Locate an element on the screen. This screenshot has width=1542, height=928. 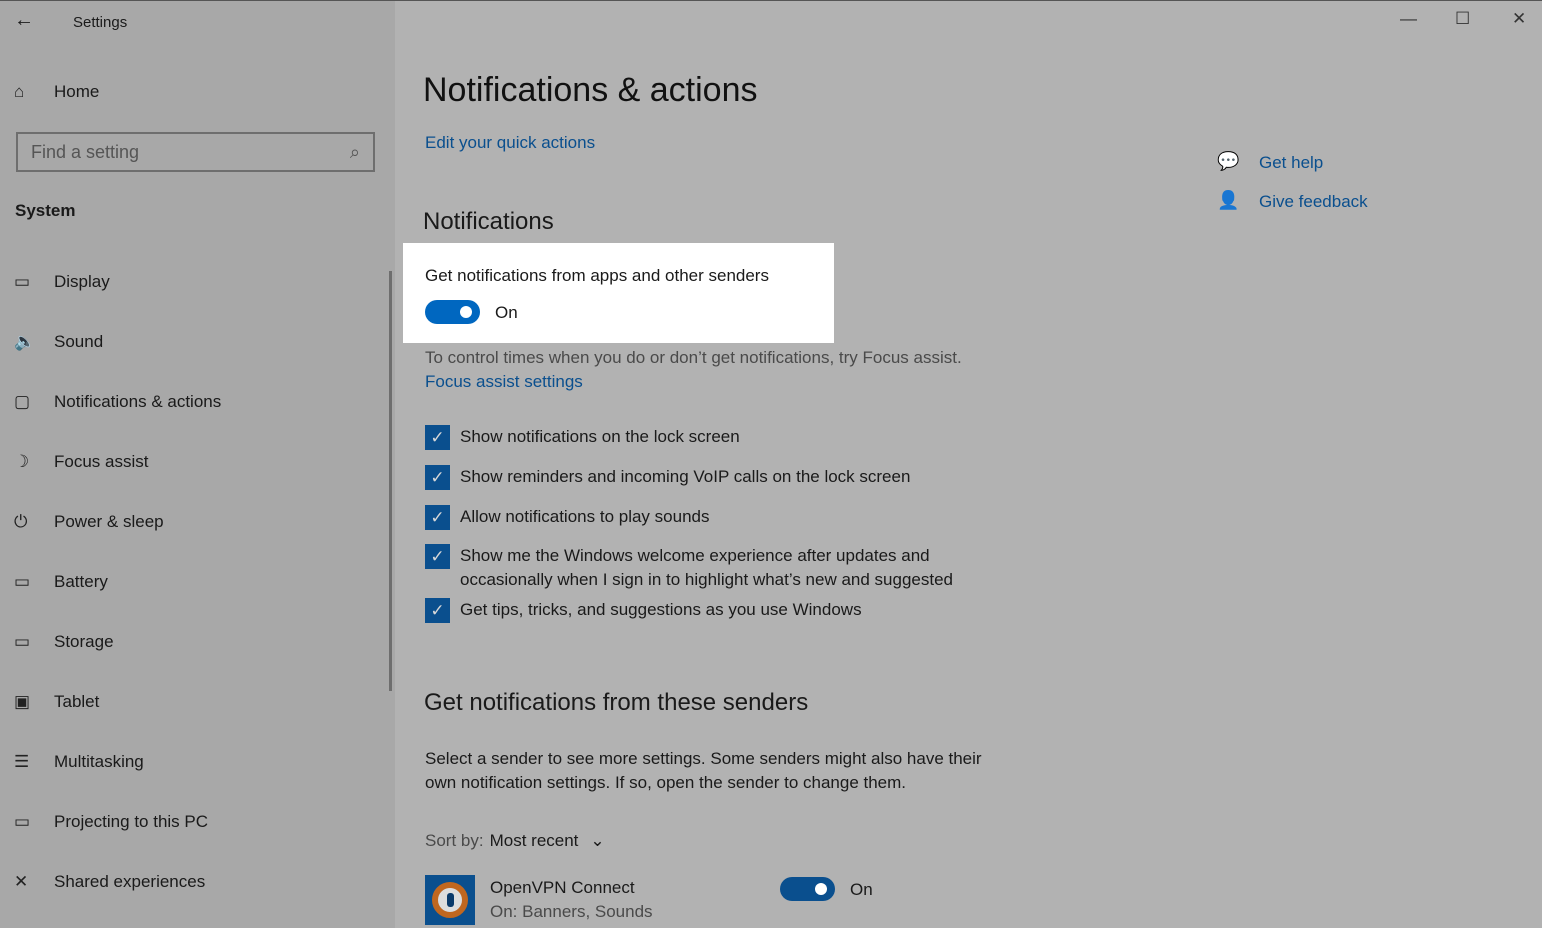
sidebar-item-projecting-to-this-pc: ▭ Projecting to this PC is located at coordinates (111, 822).